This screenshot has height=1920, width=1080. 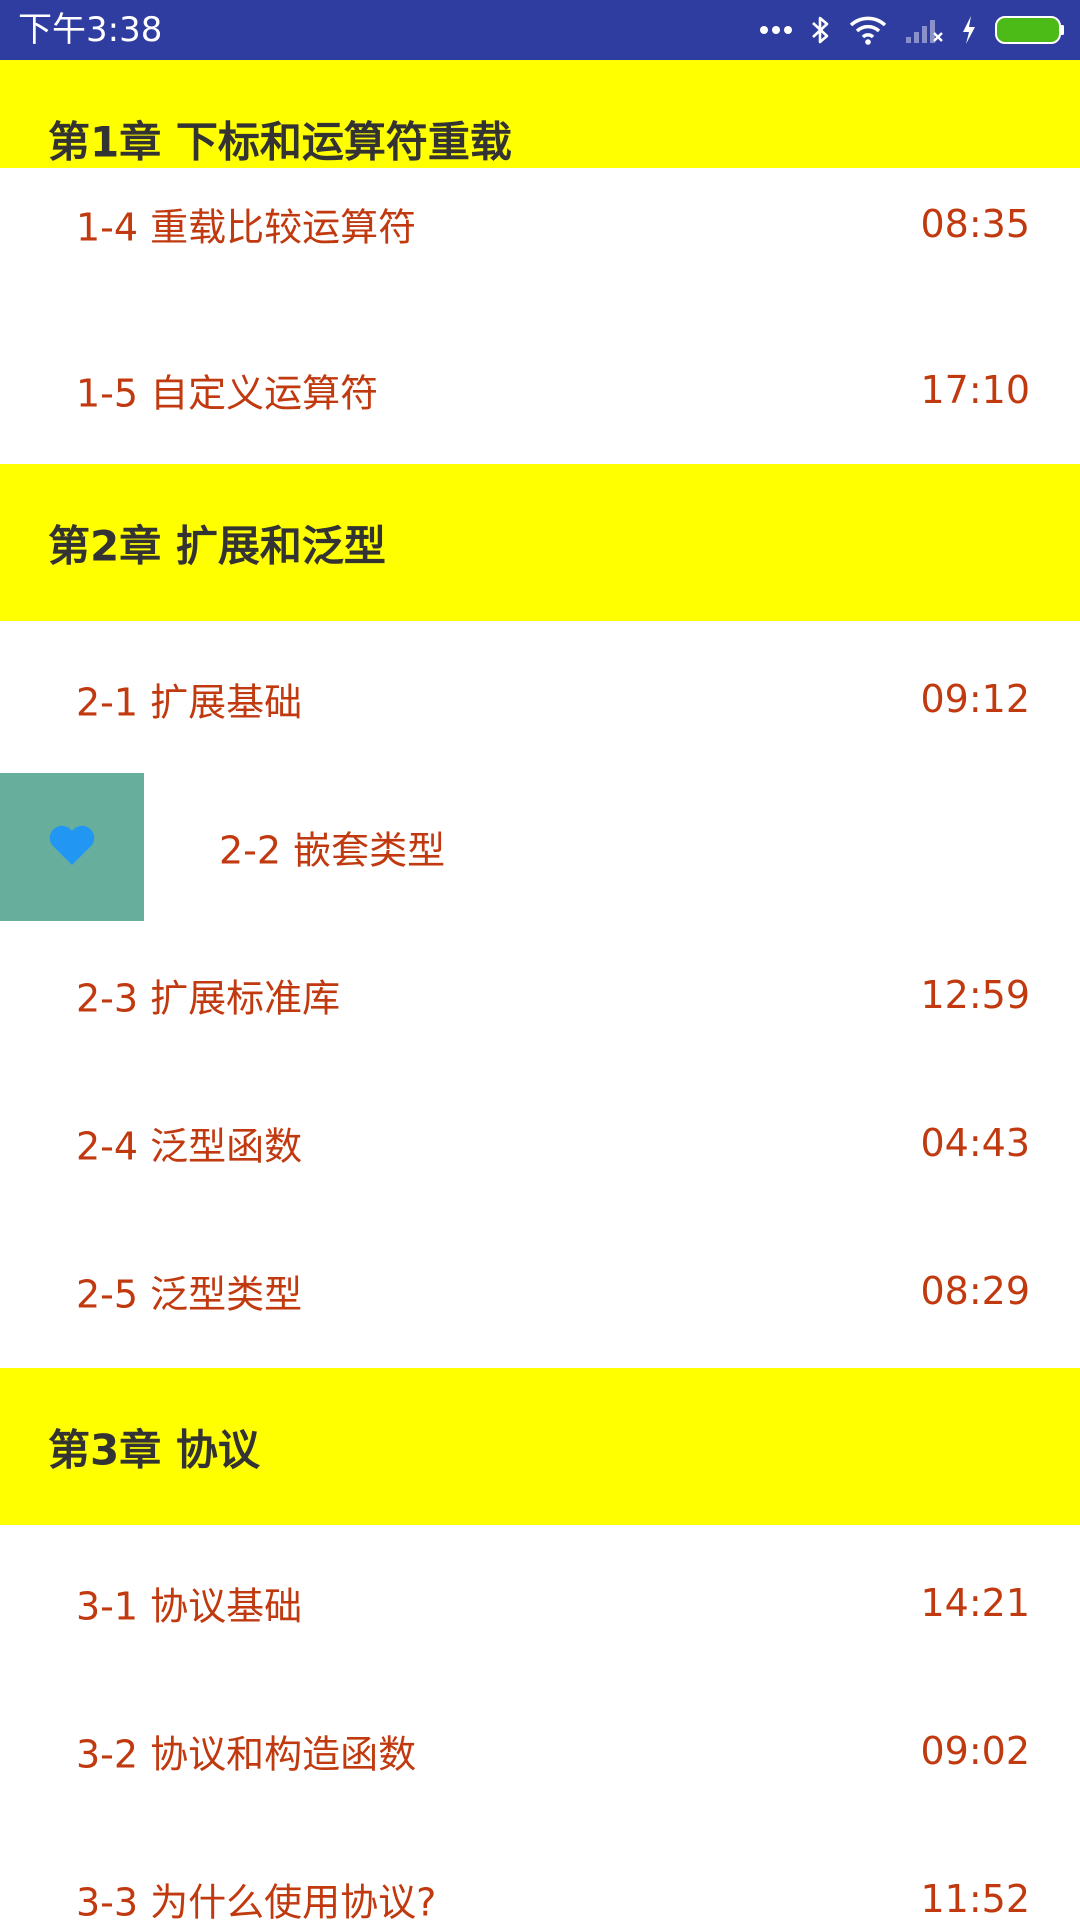 What do you see at coordinates (540, 1872) in the screenshot?
I see `lesson-row: 3-3 为什么使用协议? 11:52` at bounding box center [540, 1872].